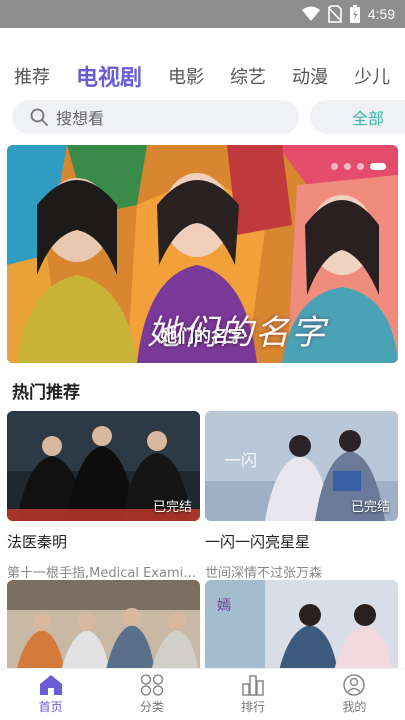 The image size is (405, 720). I want to click on status-time: 4:59, so click(381, 14).